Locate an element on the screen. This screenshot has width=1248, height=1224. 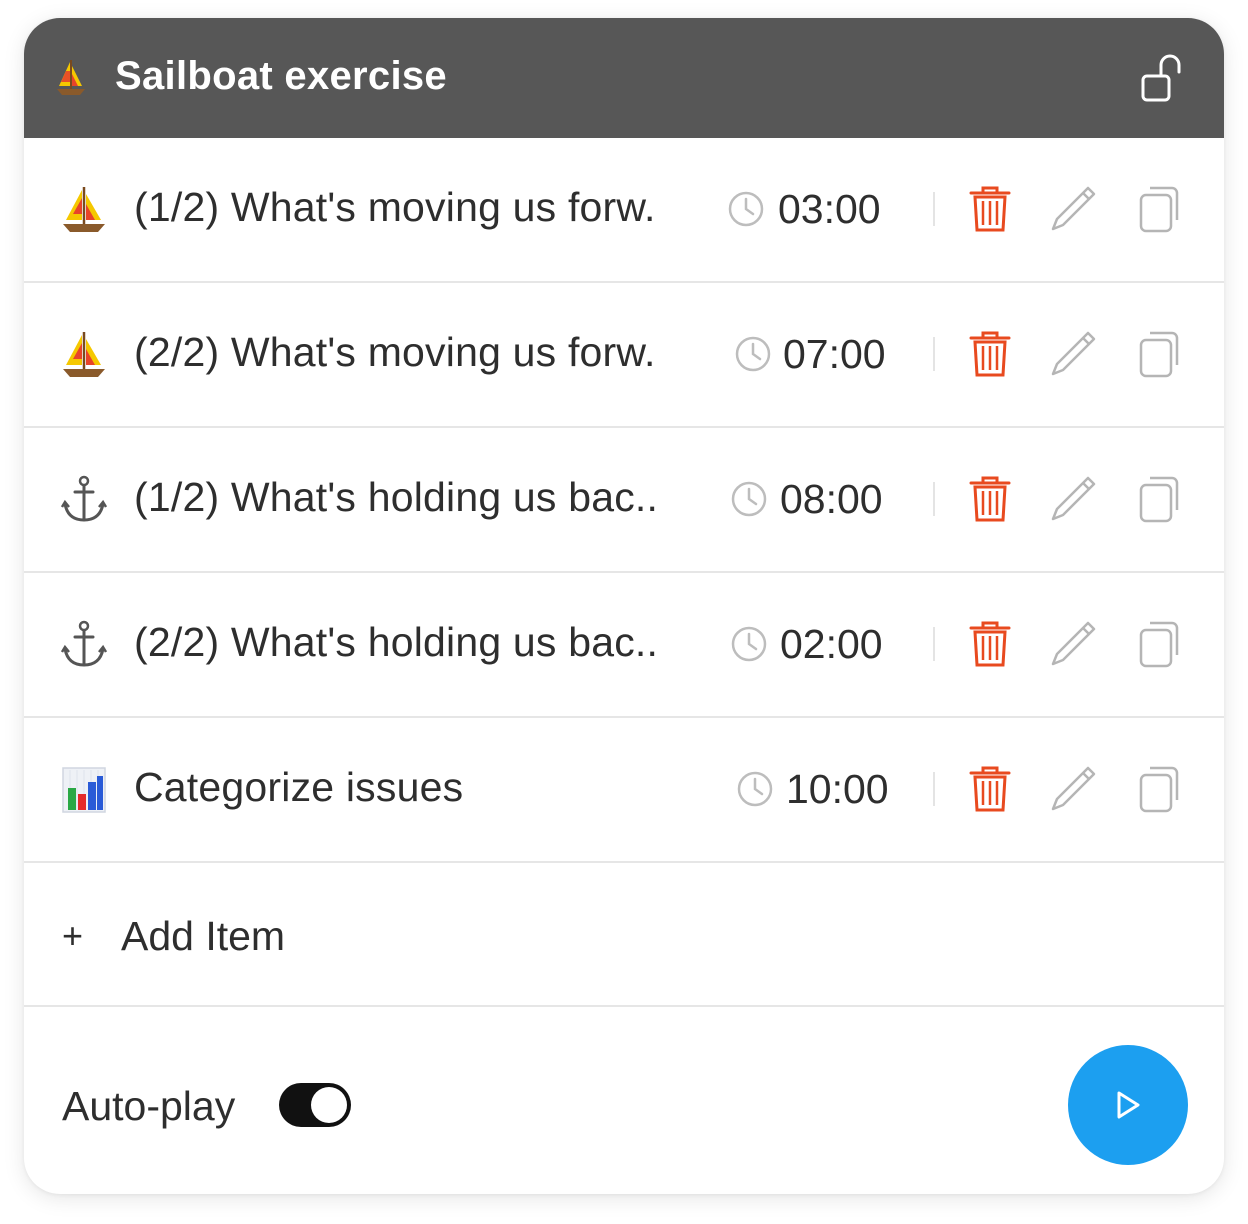
page-title: Sailboat exercise is located at coordinates (281, 76).